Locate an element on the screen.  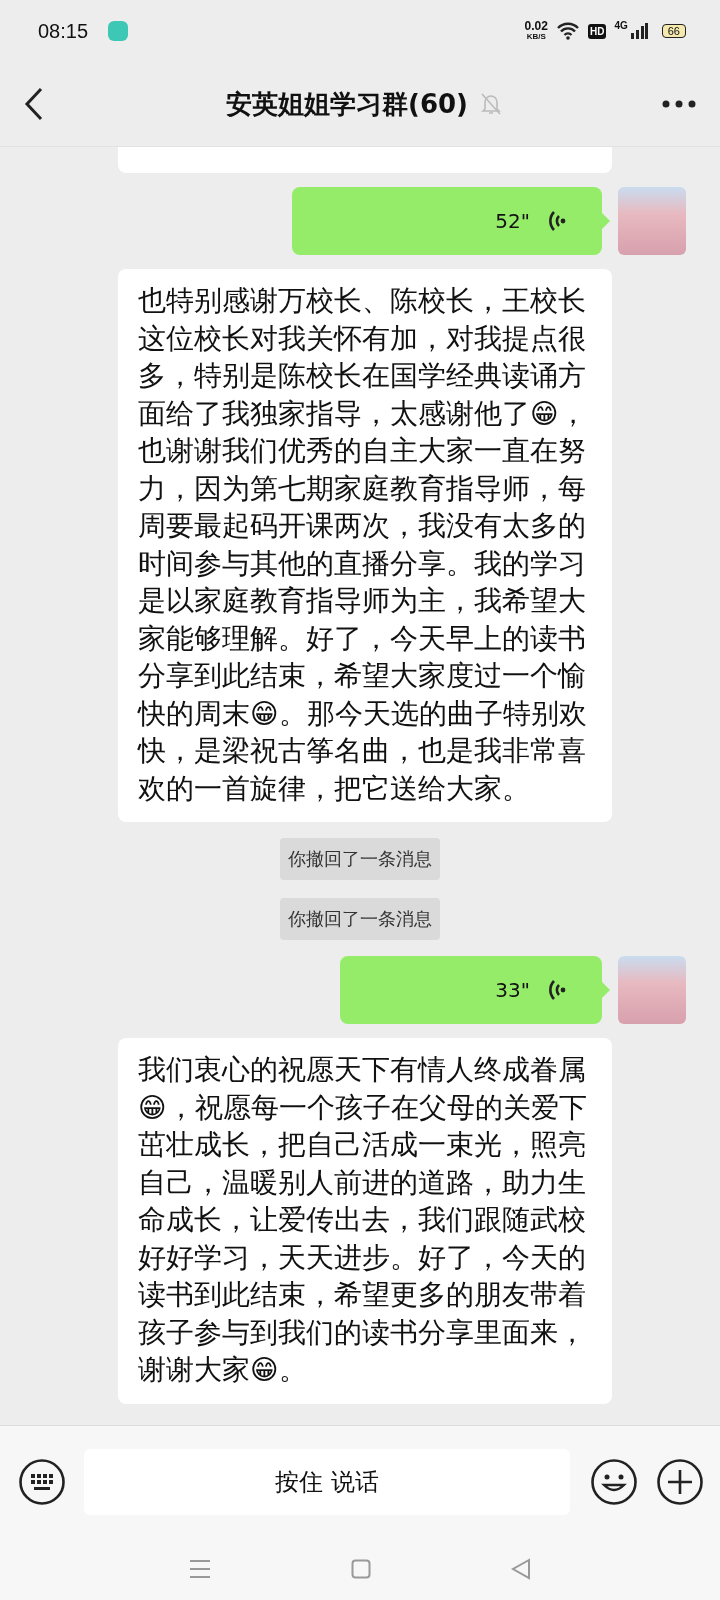
hd-badge: HD is located at coordinates (597, 31).